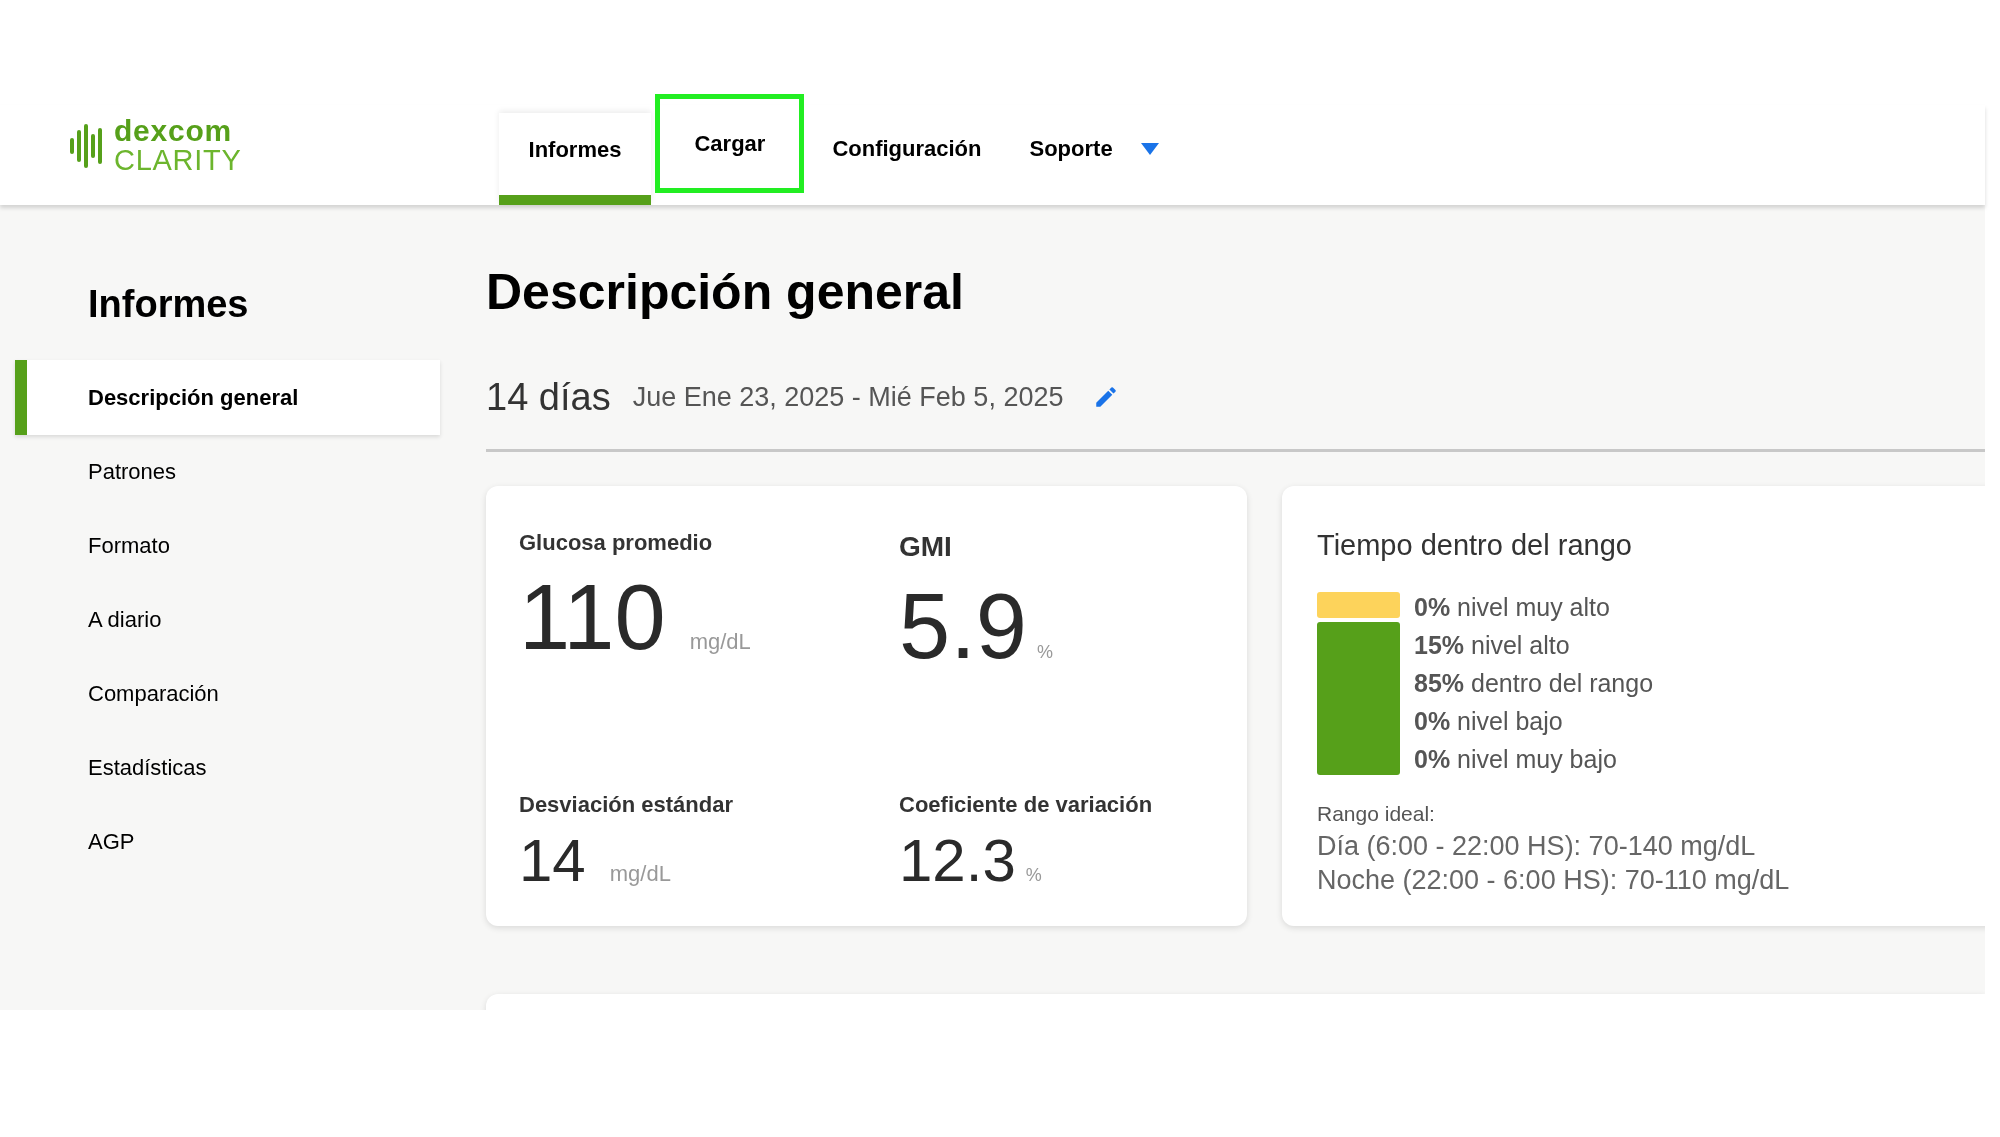 Image resolution: width=2000 pixels, height=1137 pixels. What do you see at coordinates (1475, 545) in the screenshot?
I see `card-title: Tiempo dentro del rango` at bounding box center [1475, 545].